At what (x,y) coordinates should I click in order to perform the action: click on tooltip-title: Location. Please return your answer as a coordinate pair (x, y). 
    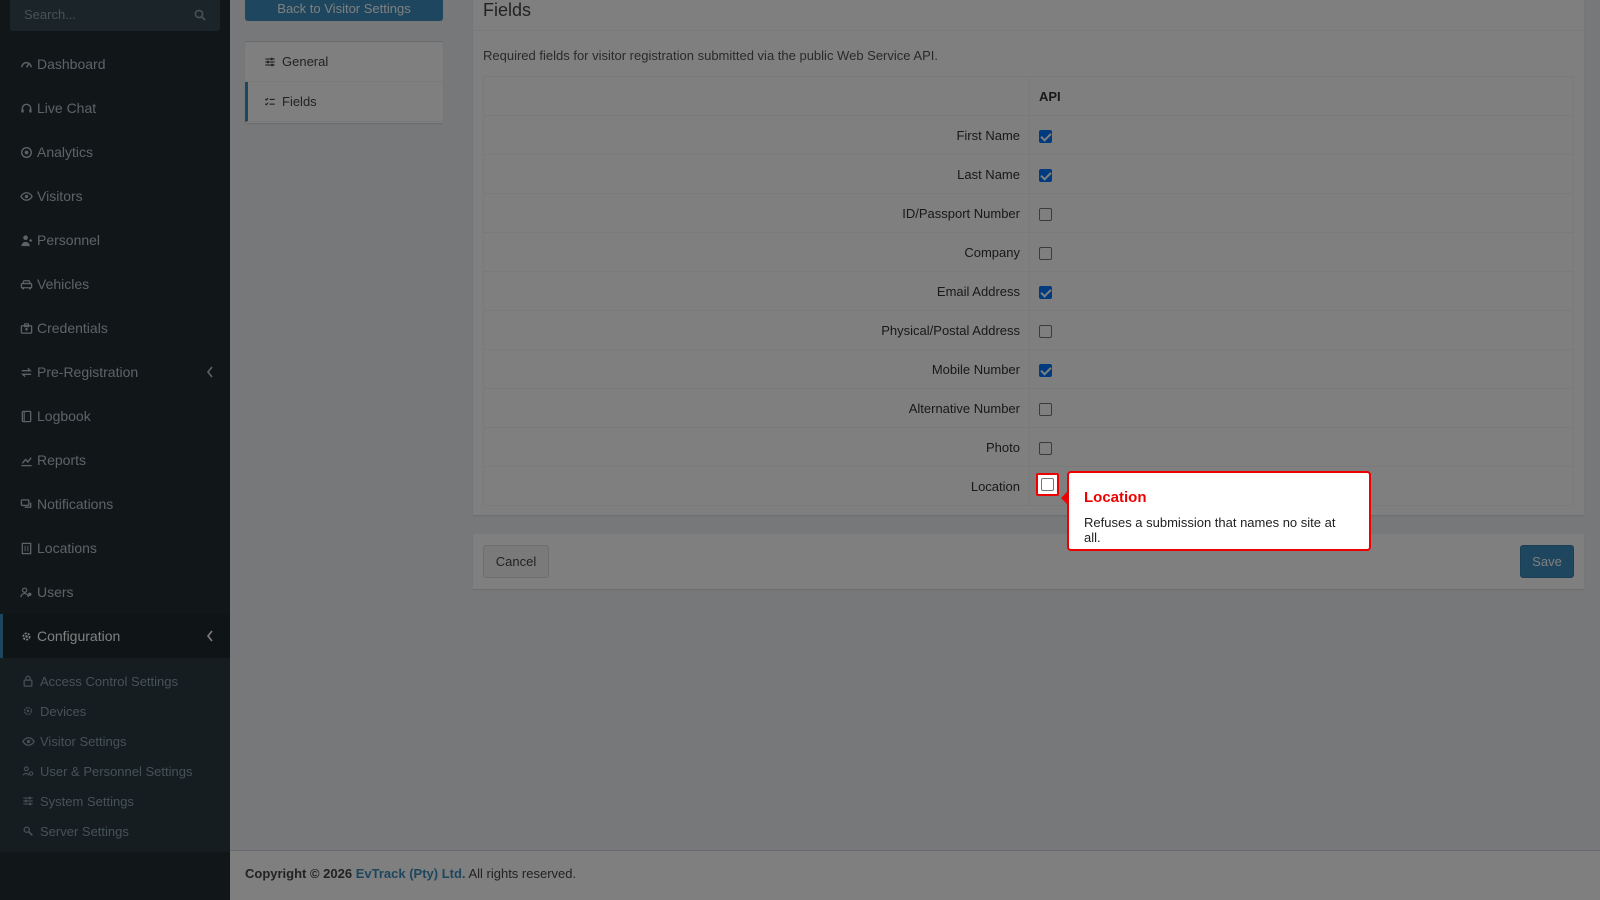
    Looking at the image, I should click on (1115, 497).